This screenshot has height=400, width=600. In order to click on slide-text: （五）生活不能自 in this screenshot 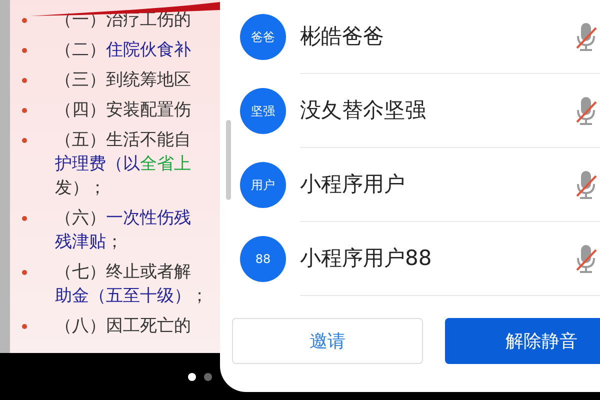, I will do `click(123, 140)`.